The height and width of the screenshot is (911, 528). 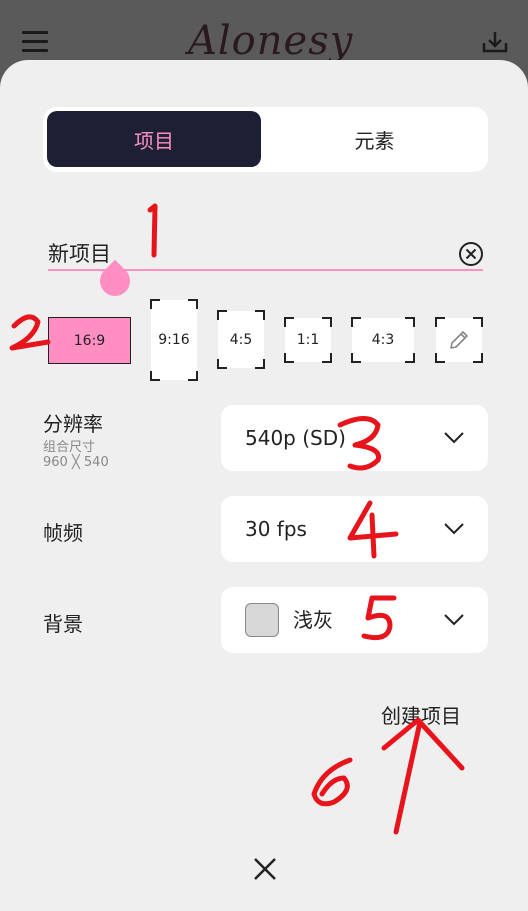 I want to click on background-dropdown: 浅灰, so click(x=354, y=620).